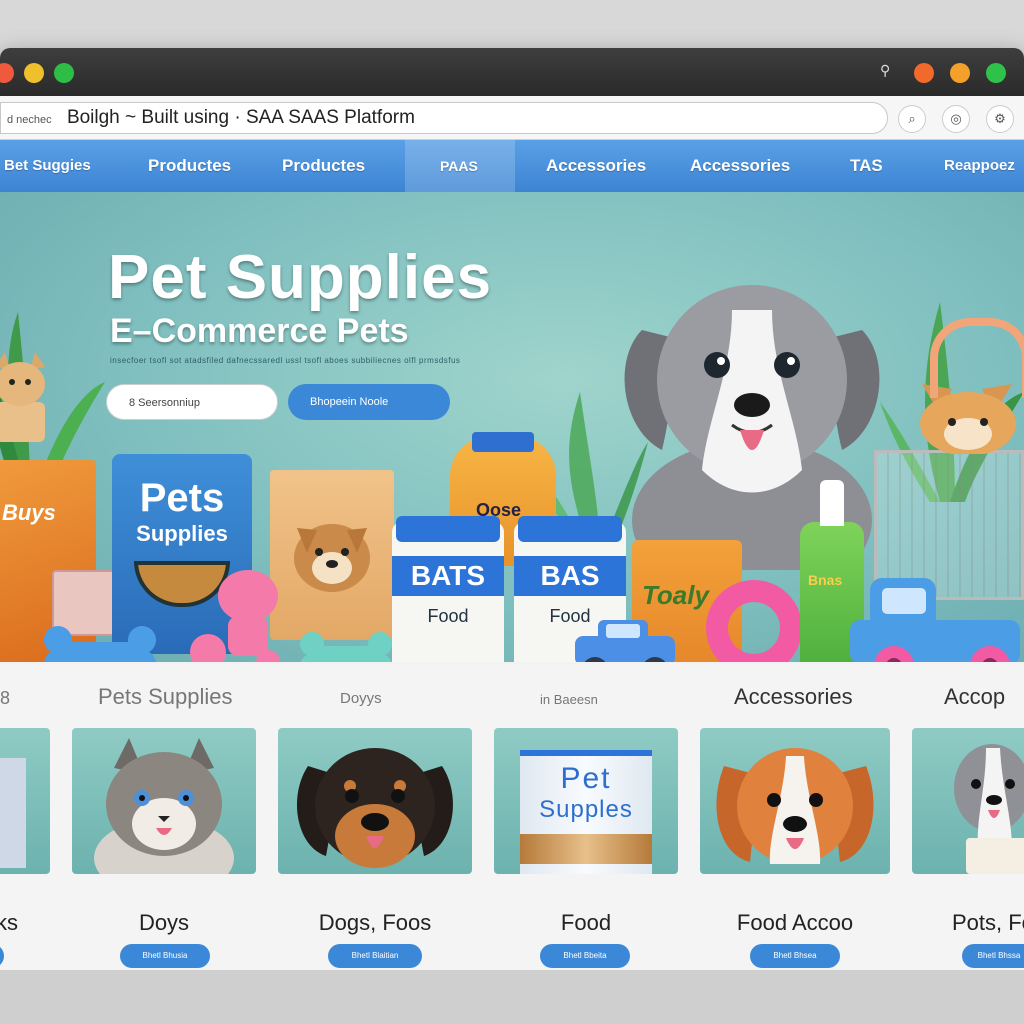 The image size is (1024, 1024). I want to click on blue-bone-toy, so click(100, 642).